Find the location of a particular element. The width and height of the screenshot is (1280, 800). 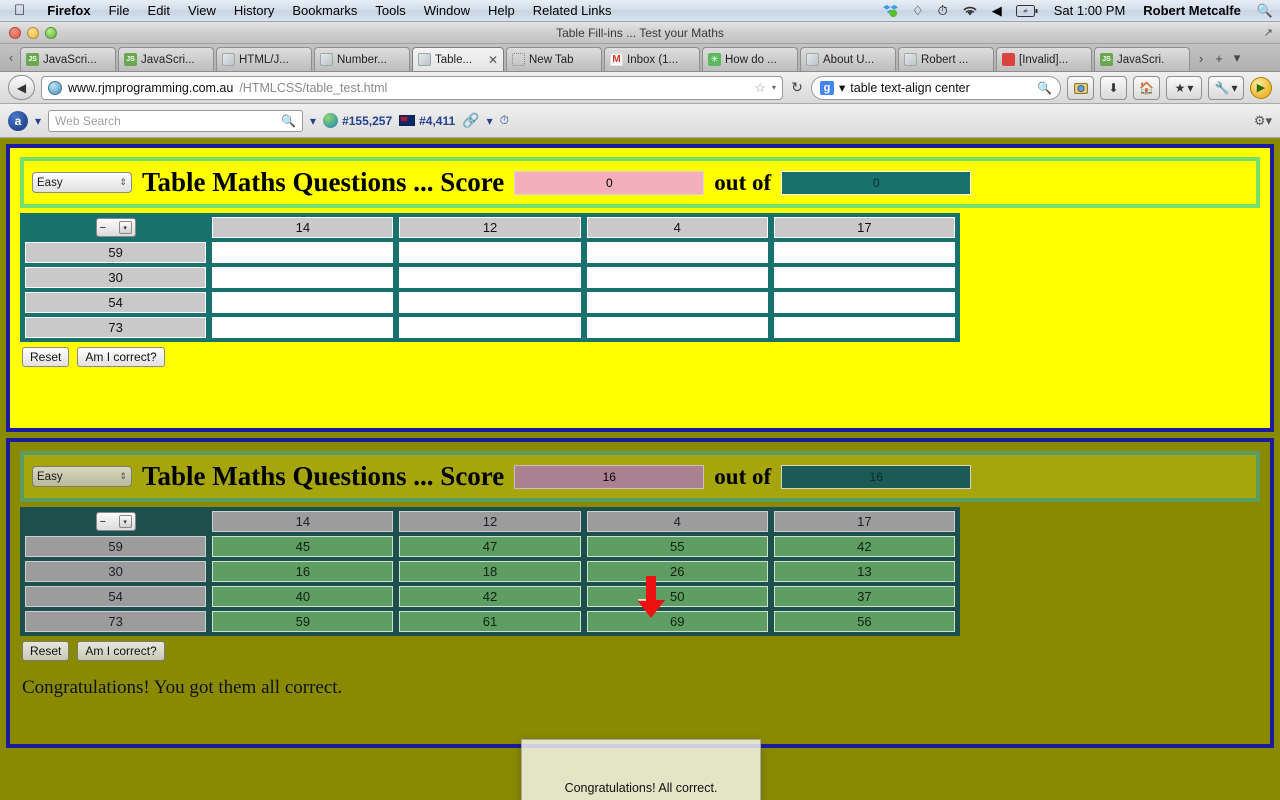

gear-icon: ⚙▾ is located at coordinates (1263, 121).